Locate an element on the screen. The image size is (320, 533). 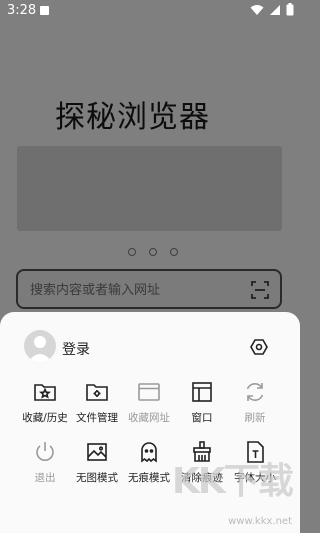
file-manager-icon is located at coordinates (97, 392).